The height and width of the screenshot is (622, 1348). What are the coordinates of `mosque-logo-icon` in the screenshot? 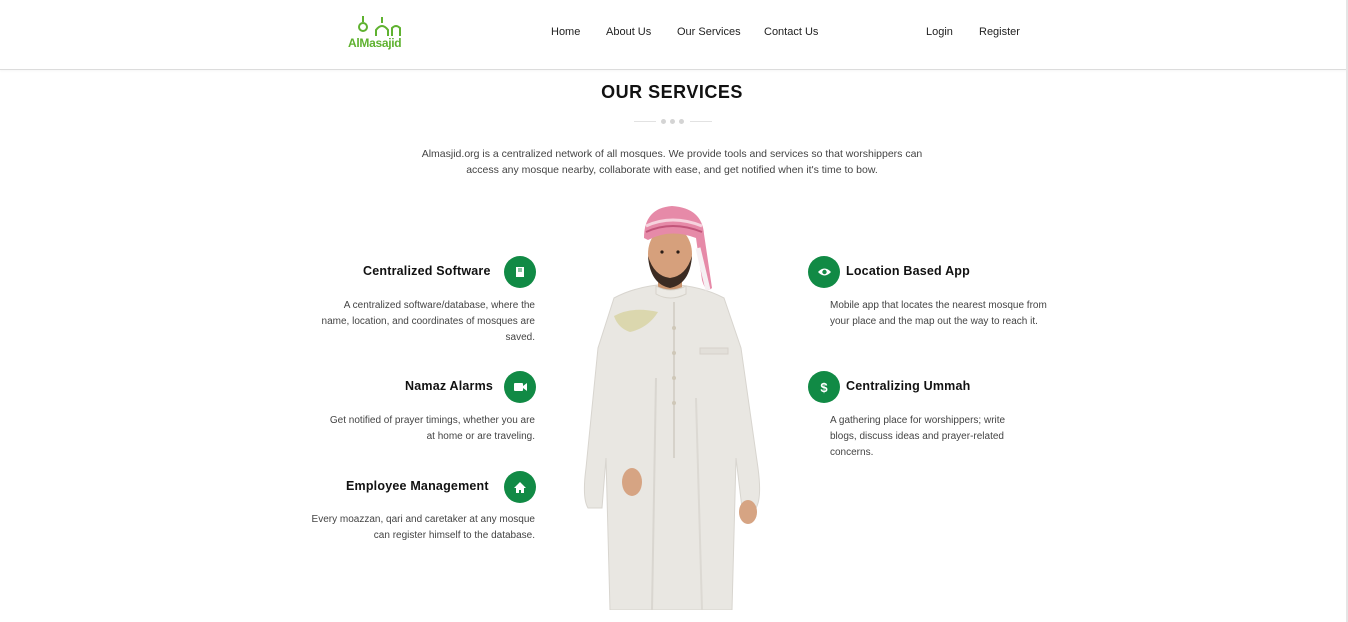 It's located at (379, 26).